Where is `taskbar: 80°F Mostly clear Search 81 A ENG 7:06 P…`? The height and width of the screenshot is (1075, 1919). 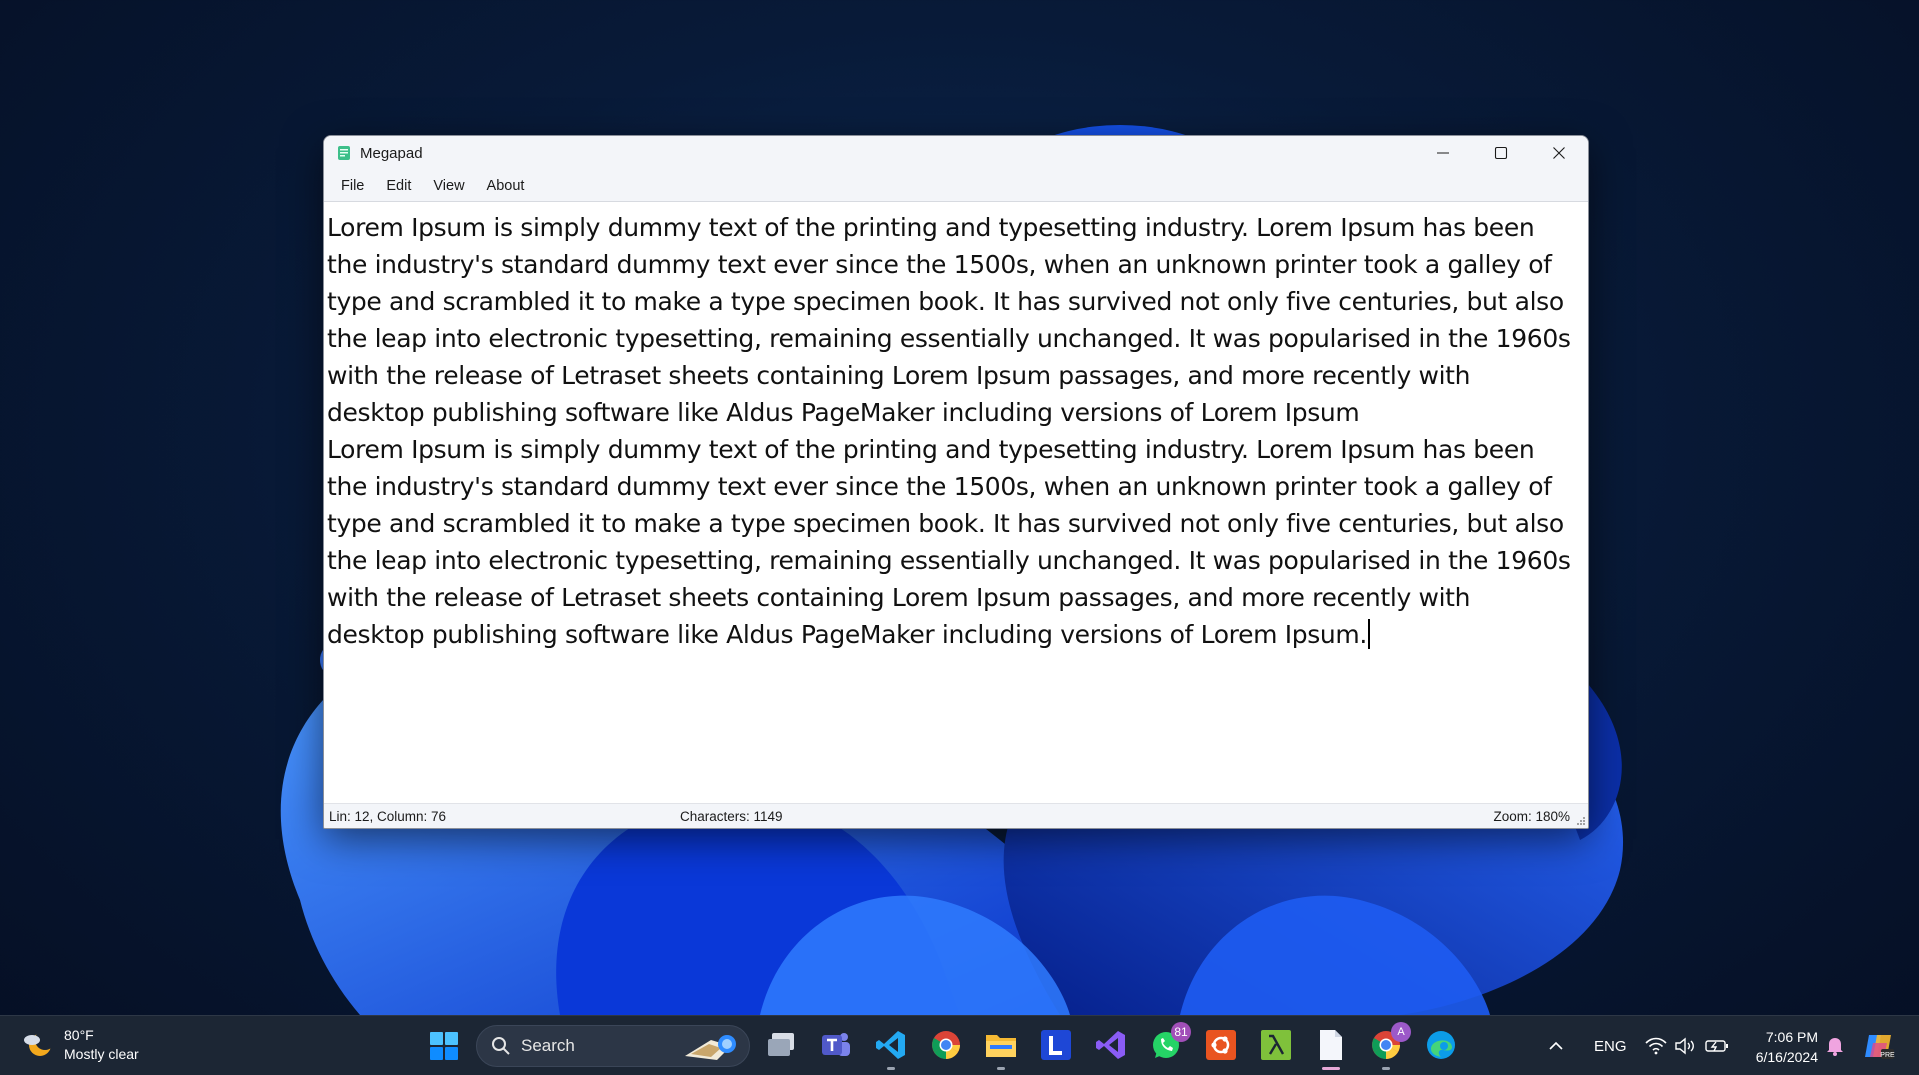
taskbar: 80°F Mostly clear Search 81 A ENG 7:06 P… is located at coordinates (959, 1045).